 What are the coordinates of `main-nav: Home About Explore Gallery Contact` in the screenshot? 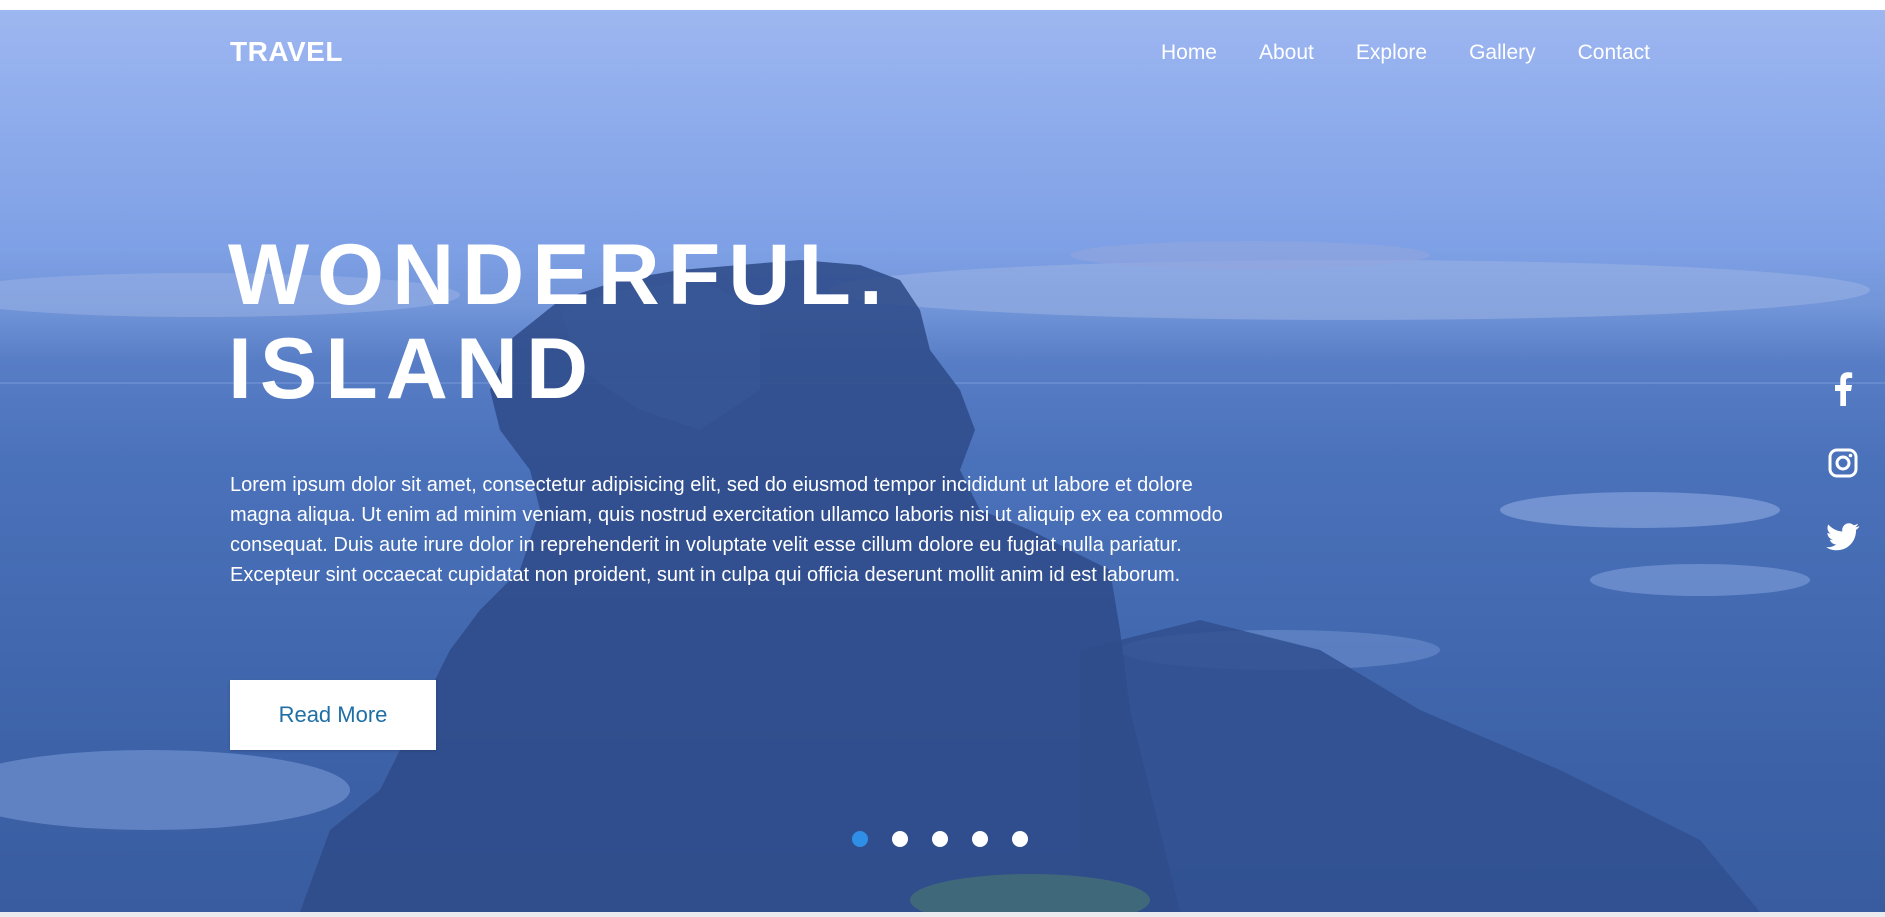 It's located at (1405, 53).